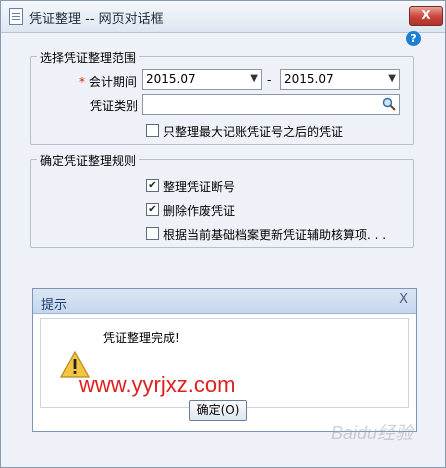 Image resolution: width=446 pixels, height=468 pixels. I want to click on site-watermark: www.yyrjxz.com, so click(157, 384).